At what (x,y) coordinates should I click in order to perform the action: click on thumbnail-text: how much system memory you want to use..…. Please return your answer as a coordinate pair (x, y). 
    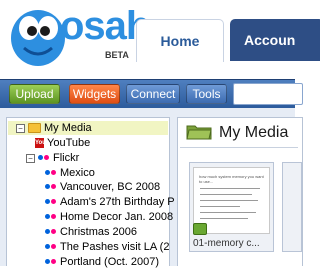
    Looking at the image, I should click on (231, 179).